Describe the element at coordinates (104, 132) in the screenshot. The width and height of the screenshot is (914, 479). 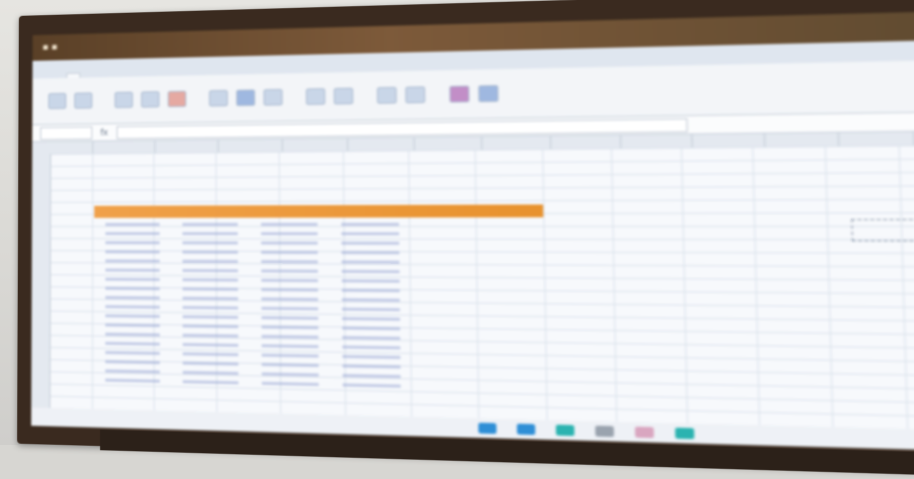
I see `fx-icon: fx` at that location.